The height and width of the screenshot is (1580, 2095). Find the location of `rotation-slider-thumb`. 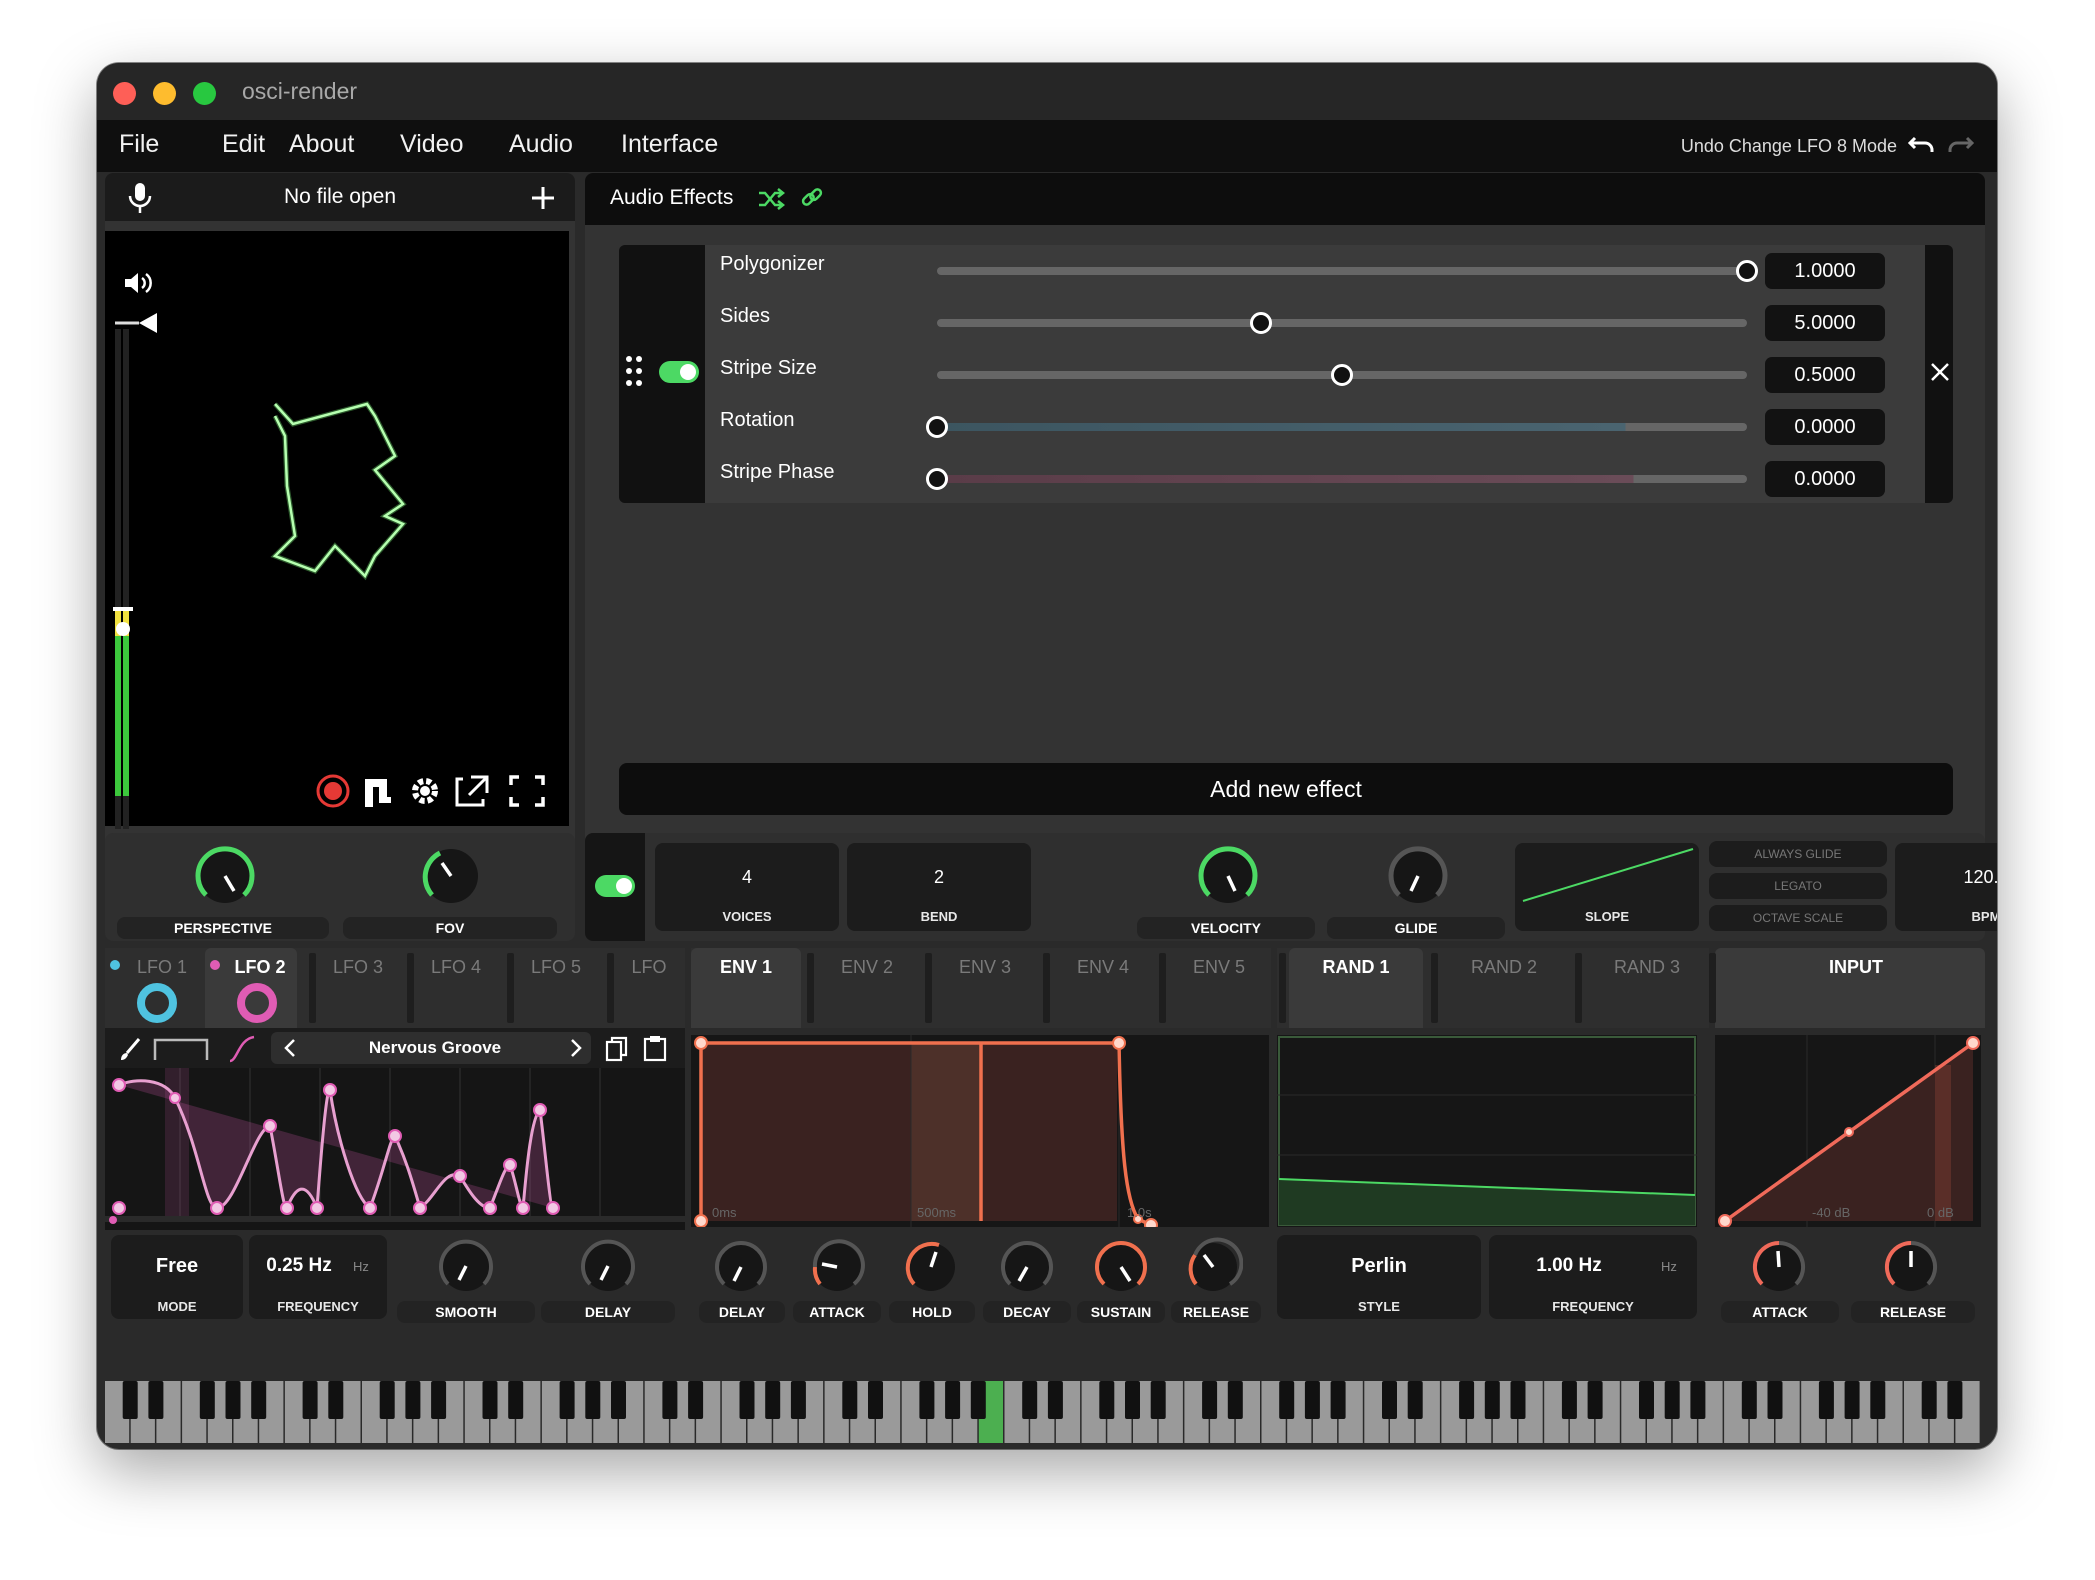

rotation-slider-thumb is located at coordinates (937, 427).